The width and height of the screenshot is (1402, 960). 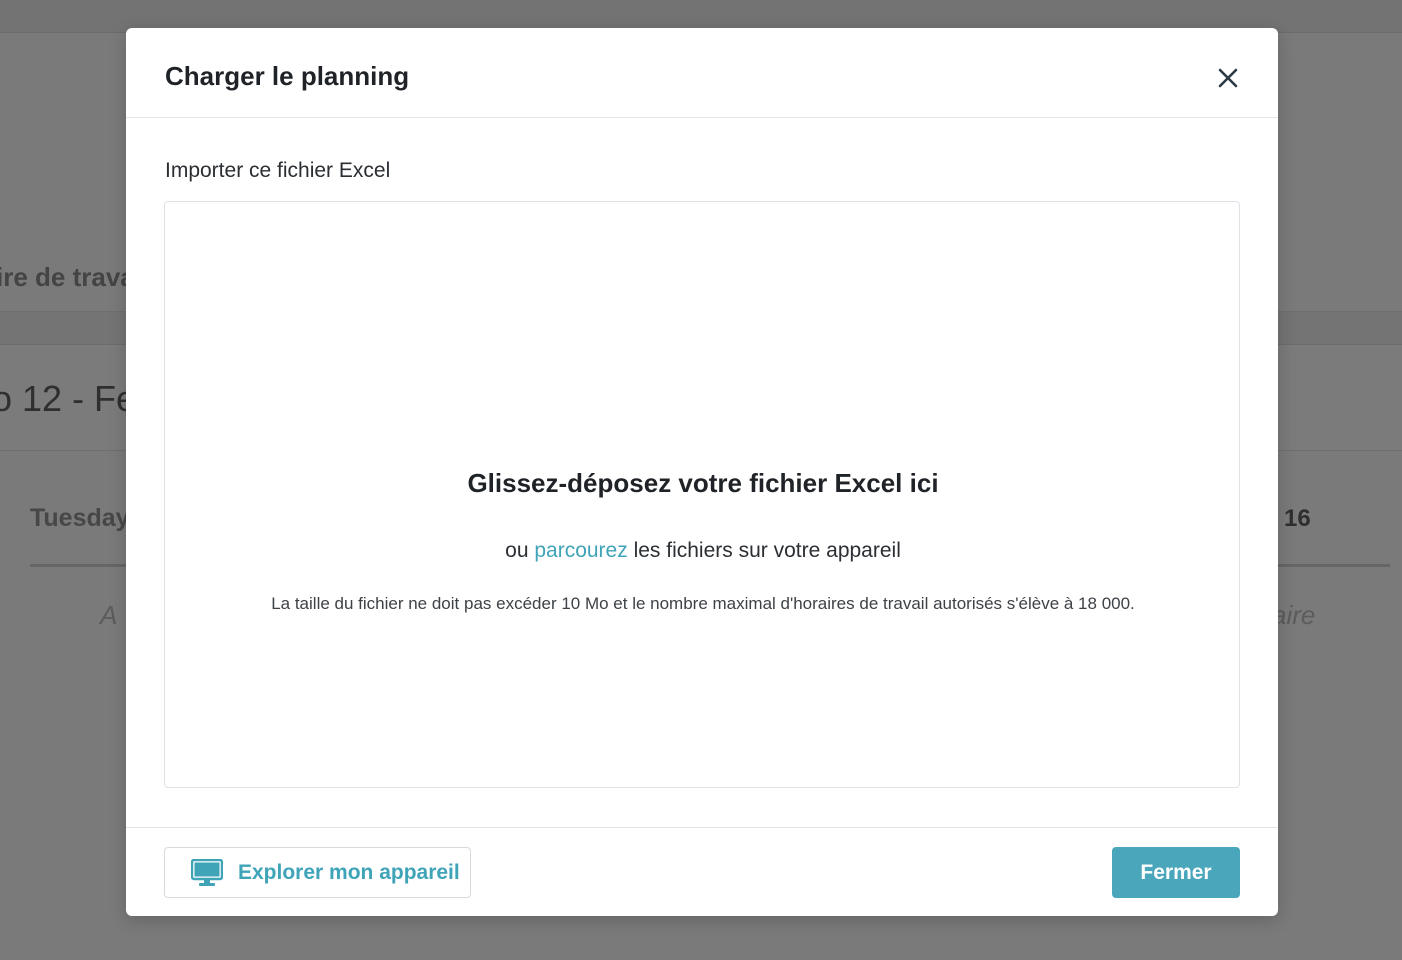 What do you see at coordinates (517, 550) in the screenshot?
I see `dropzone-sub-prefix: ou` at bounding box center [517, 550].